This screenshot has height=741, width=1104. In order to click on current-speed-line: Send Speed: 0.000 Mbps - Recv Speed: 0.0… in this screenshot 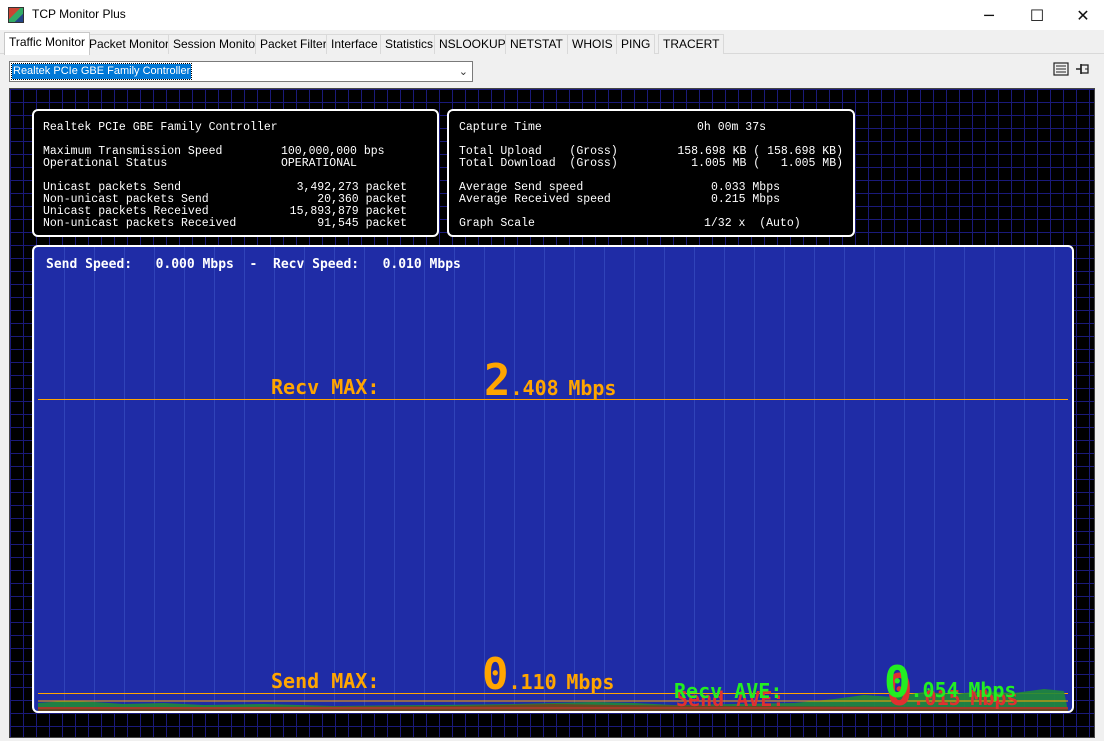, I will do `click(253, 264)`.